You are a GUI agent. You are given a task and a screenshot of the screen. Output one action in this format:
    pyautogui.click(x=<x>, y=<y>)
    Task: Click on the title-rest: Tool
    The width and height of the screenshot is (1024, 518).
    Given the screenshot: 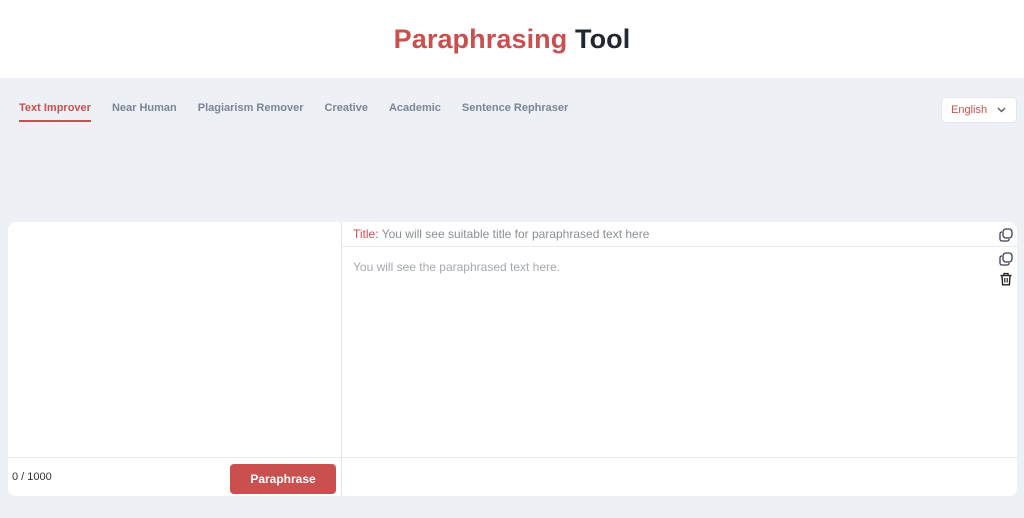 What is the action you would take?
    pyautogui.click(x=602, y=39)
    